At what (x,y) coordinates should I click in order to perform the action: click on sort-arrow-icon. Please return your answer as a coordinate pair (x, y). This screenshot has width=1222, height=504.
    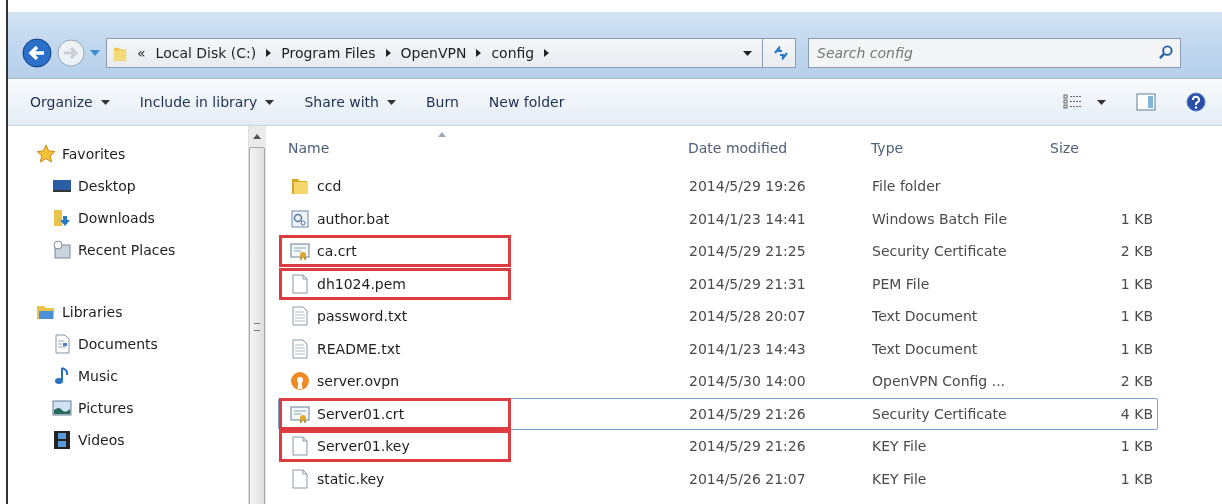
    Looking at the image, I should click on (442, 134).